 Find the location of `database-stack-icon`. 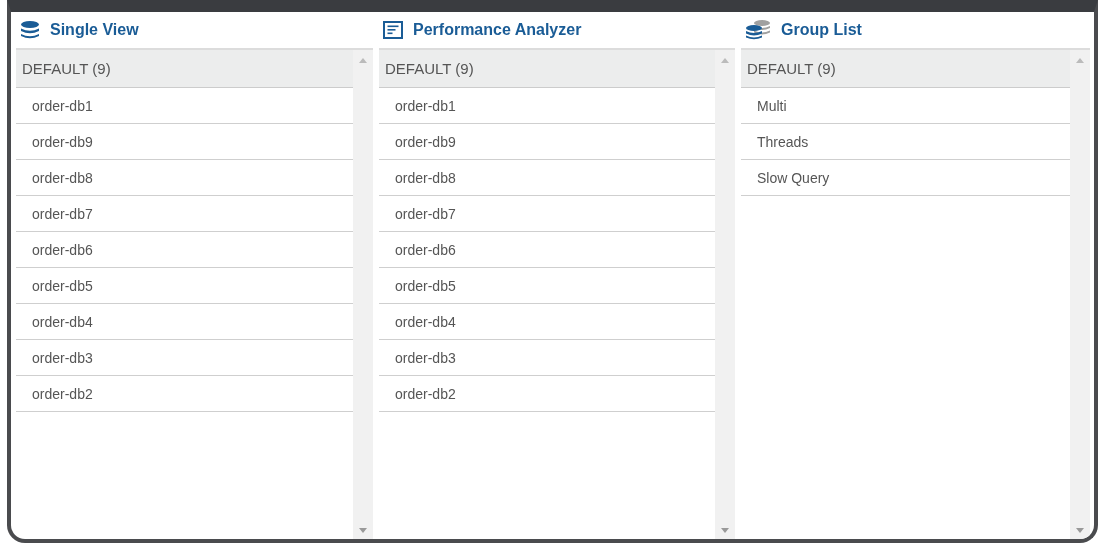

database-stack-icon is located at coordinates (758, 30).